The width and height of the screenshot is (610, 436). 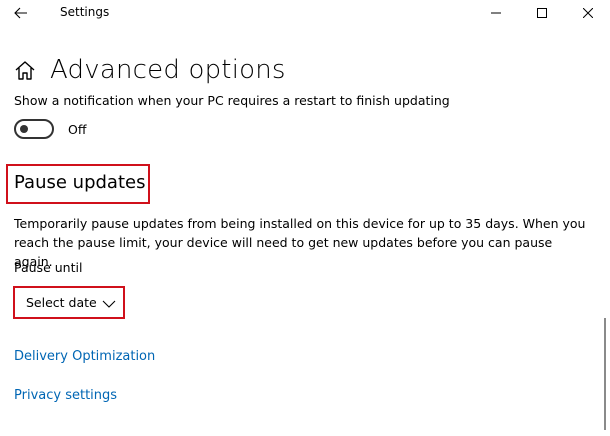 I want to click on select-date-value: Select date, so click(x=61, y=302).